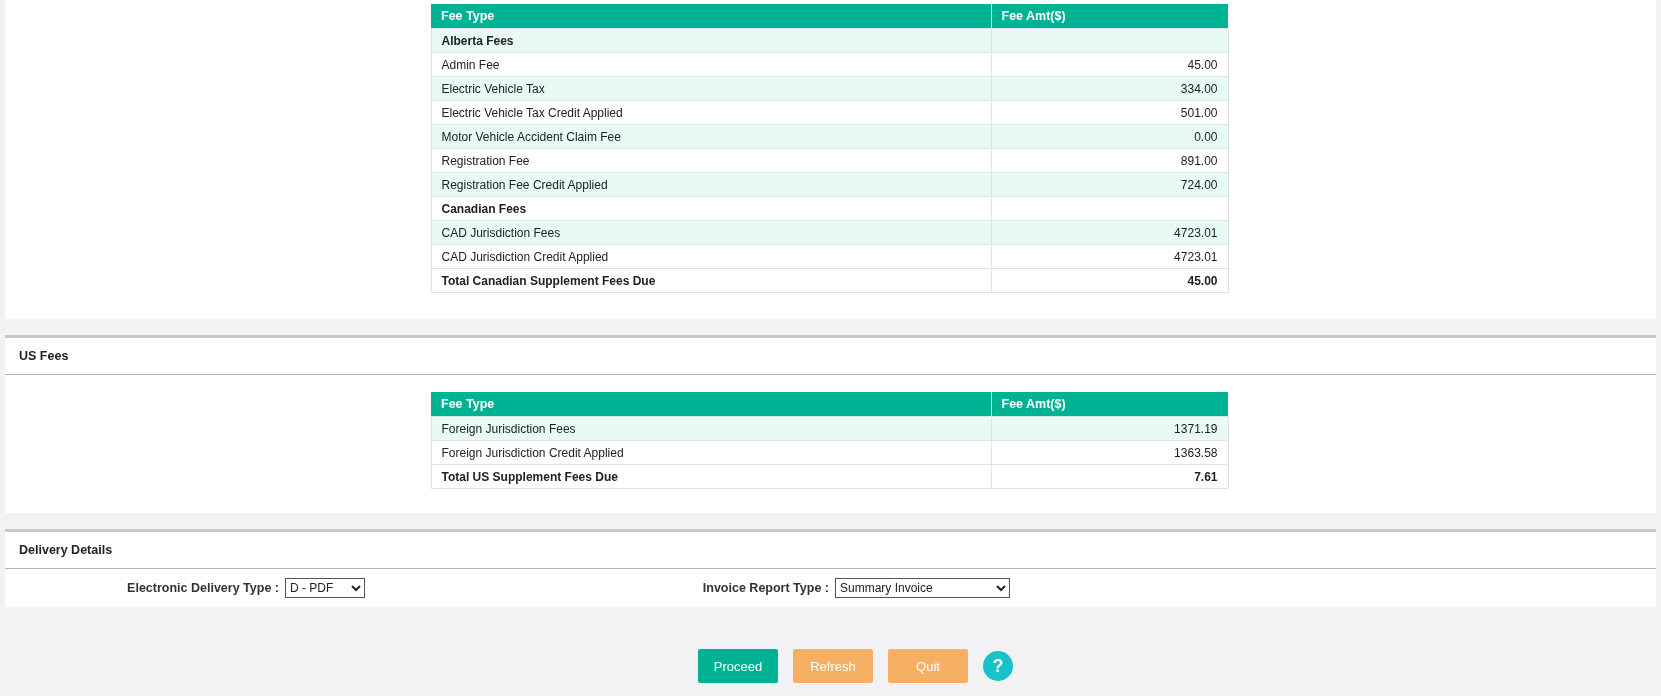 The width and height of the screenshot is (1661, 696). Describe the element at coordinates (711, 208) in the screenshot. I see `table-cell: Canadian Fees` at that location.